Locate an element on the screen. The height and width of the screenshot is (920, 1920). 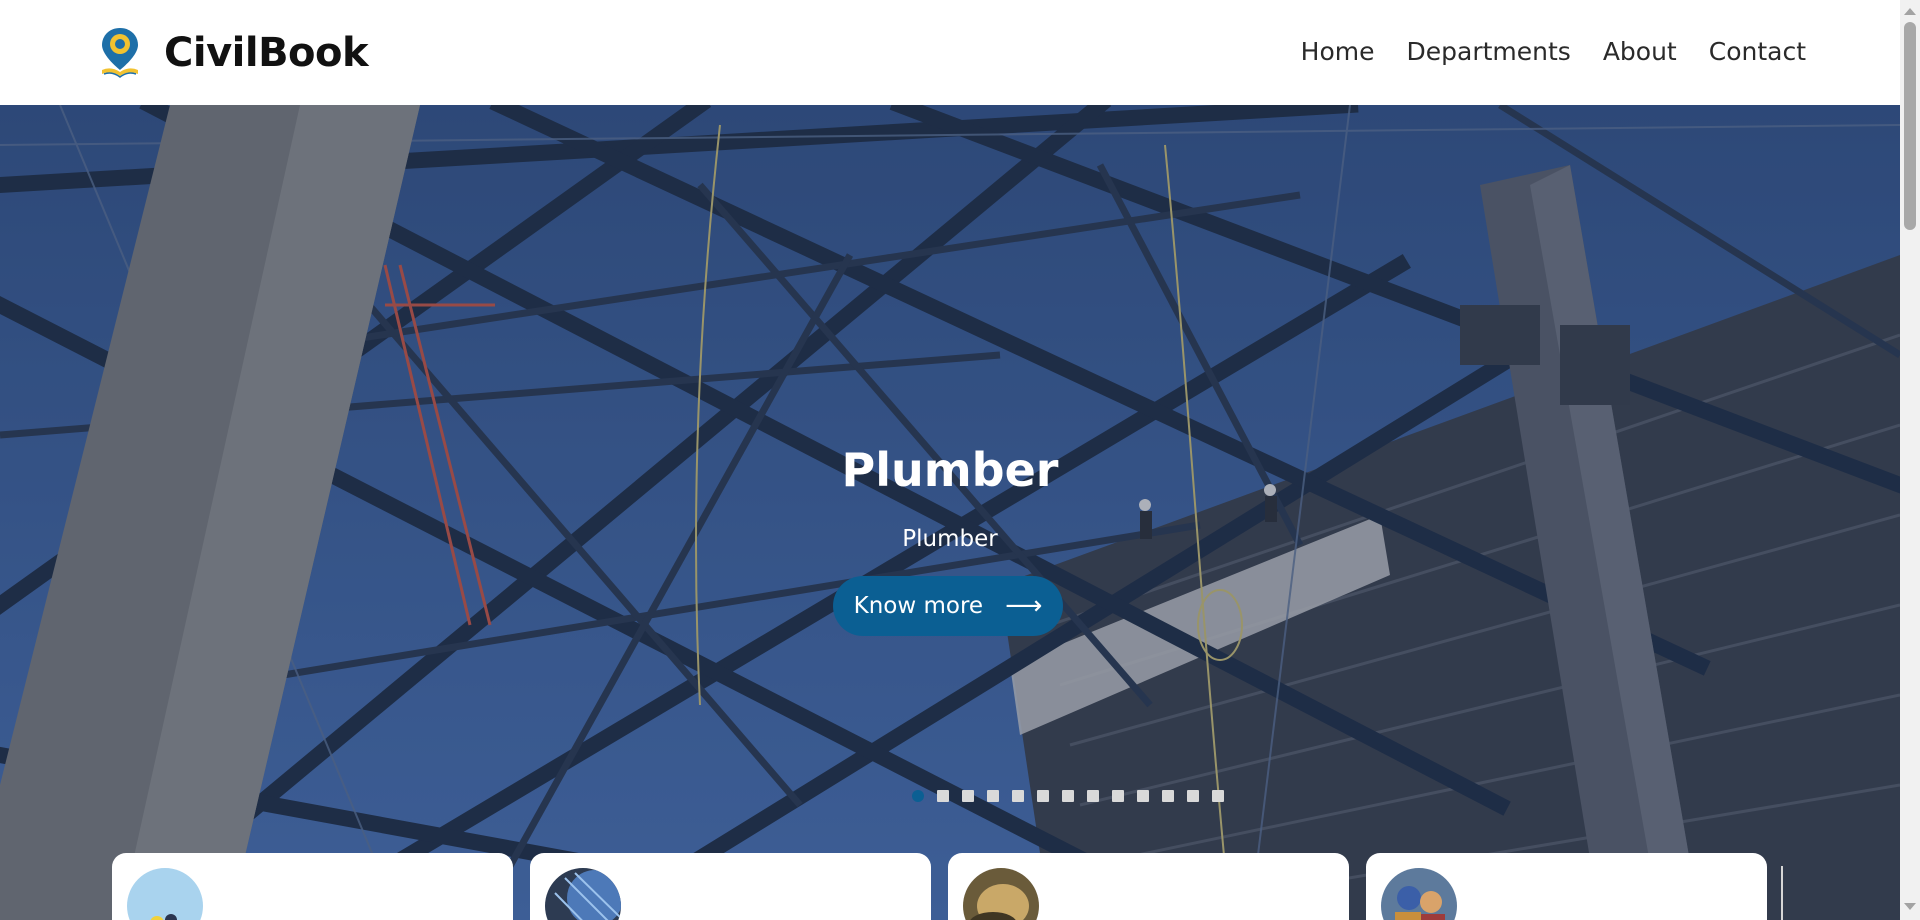
divider is located at coordinates (1782, 893).